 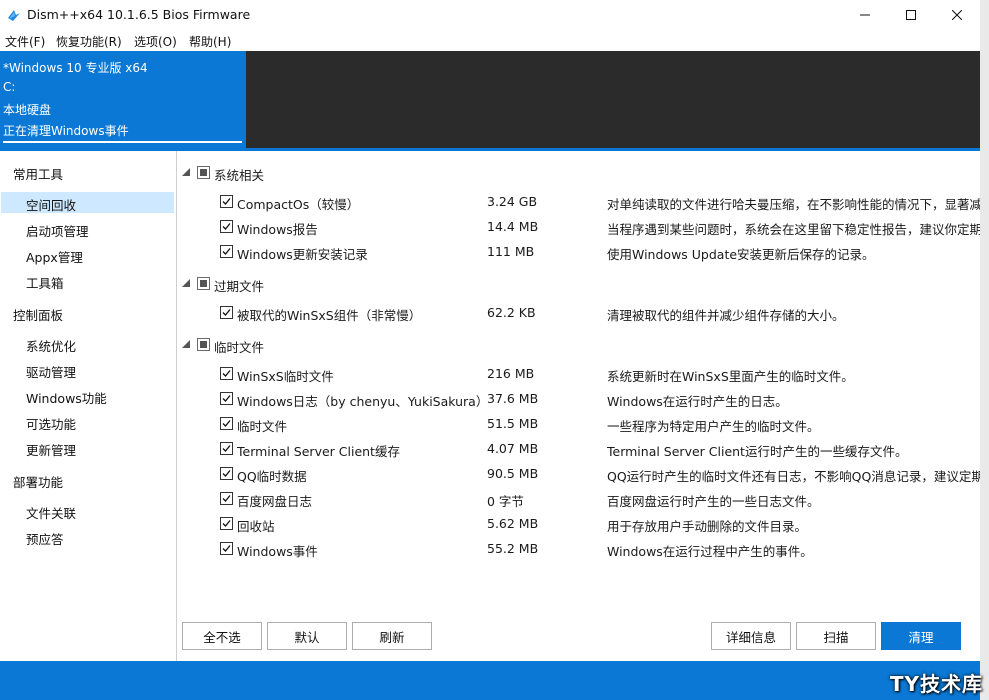 I want to click on item-description: QQ运行时产生的临时文件还有日志，不影响QQ消息记录，建议定期册, so click(x=793, y=476).